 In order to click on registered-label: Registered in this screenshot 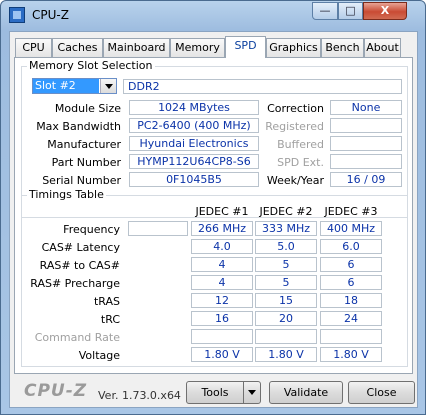, I will do `click(294, 126)`.